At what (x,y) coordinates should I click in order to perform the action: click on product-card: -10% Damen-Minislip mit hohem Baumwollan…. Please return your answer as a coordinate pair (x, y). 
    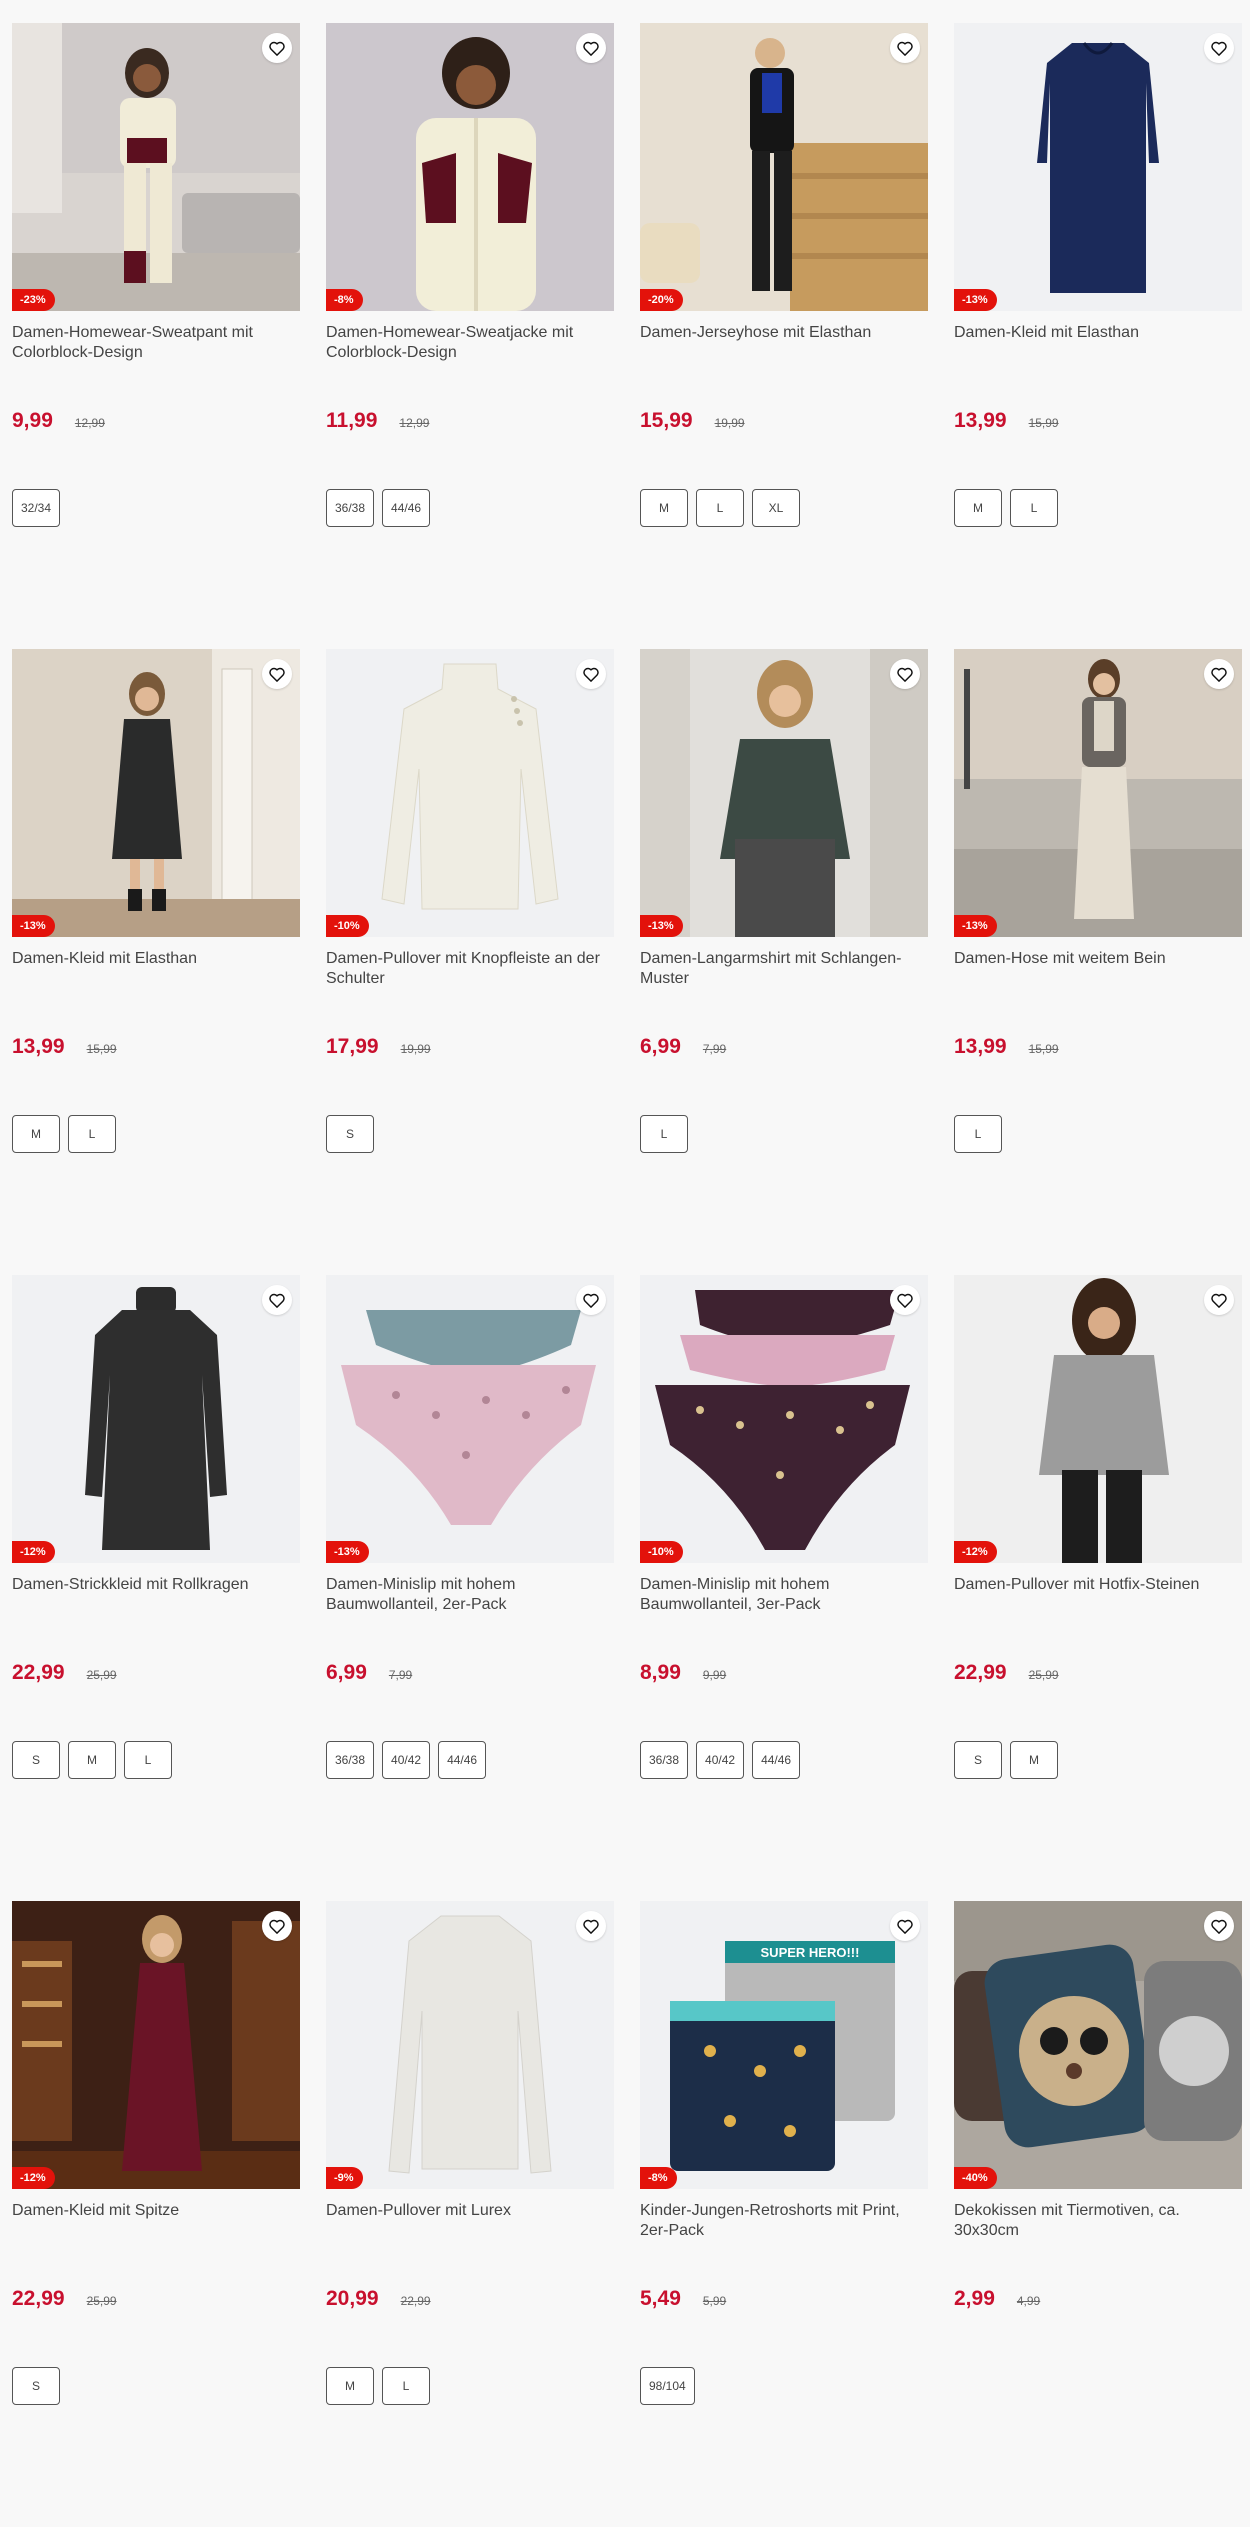
    Looking at the image, I should click on (784, 1588).